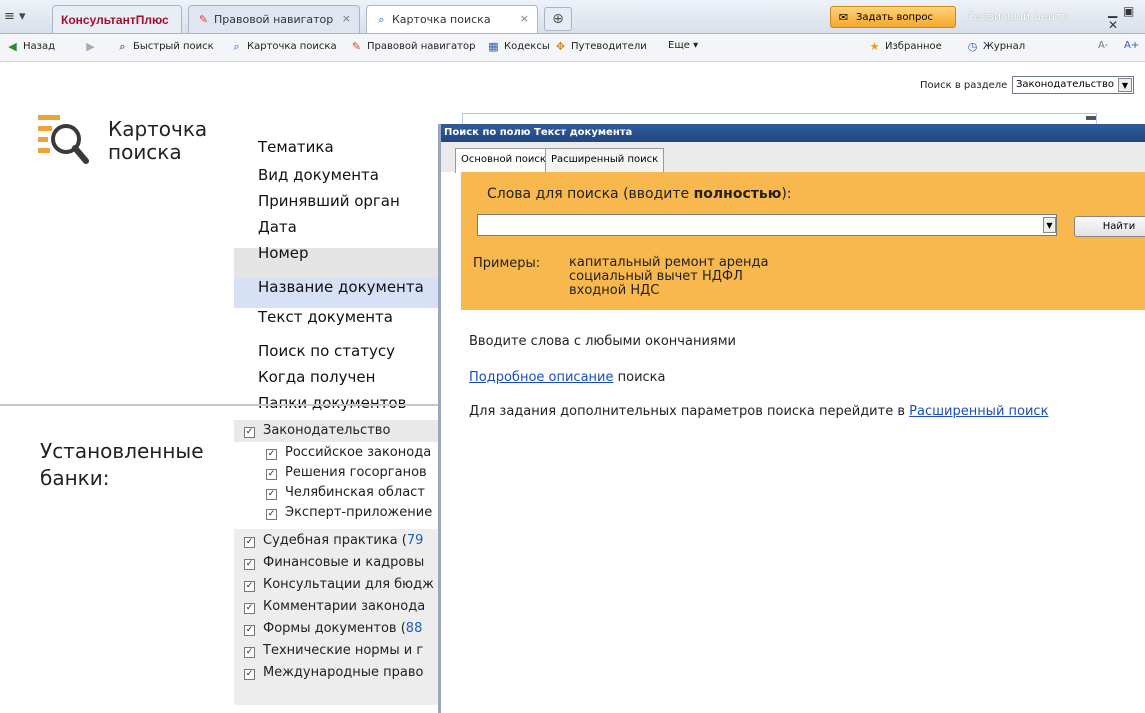 This screenshot has width=1145, height=713. What do you see at coordinates (326, 351) in the screenshot?
I see `field-status-search: Поиск по статусу` at bounding box center [326, 351].